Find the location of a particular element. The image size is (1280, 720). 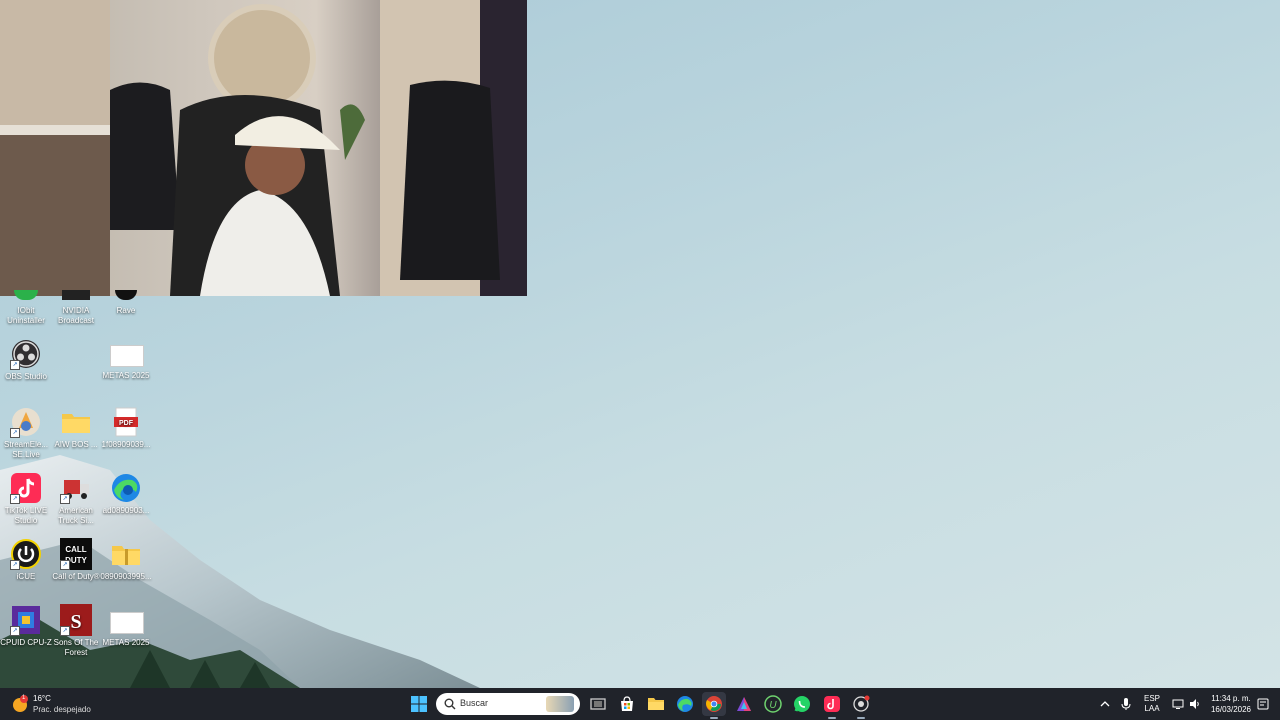

upwork-app-button: U is located at coordinates (773, 704).